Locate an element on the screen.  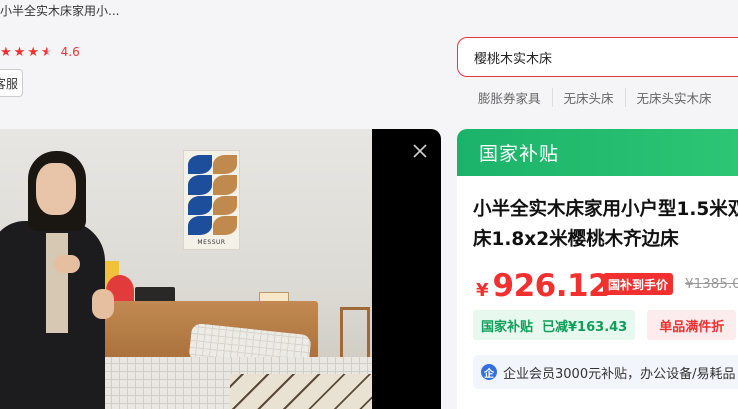
product-title: 小半全实木床家用小户型1.5米双人床1.8x2米樱桃木齐边床 is located at coordinates (605, 224).